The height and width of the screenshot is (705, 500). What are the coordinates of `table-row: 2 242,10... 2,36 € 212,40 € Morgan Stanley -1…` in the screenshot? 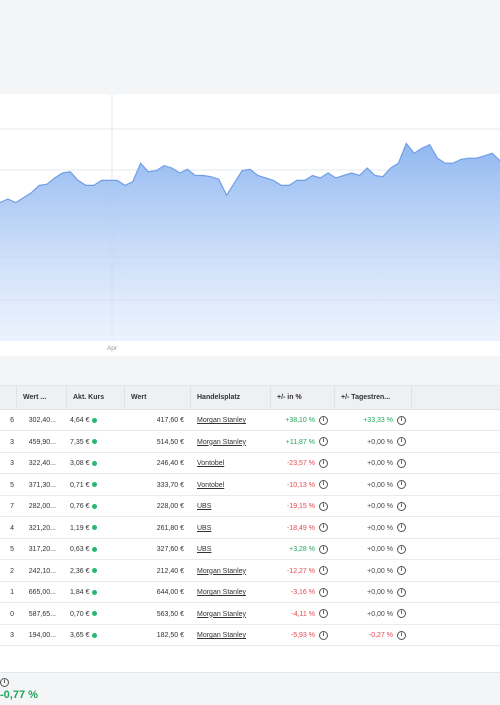 It's located at (250, 571).